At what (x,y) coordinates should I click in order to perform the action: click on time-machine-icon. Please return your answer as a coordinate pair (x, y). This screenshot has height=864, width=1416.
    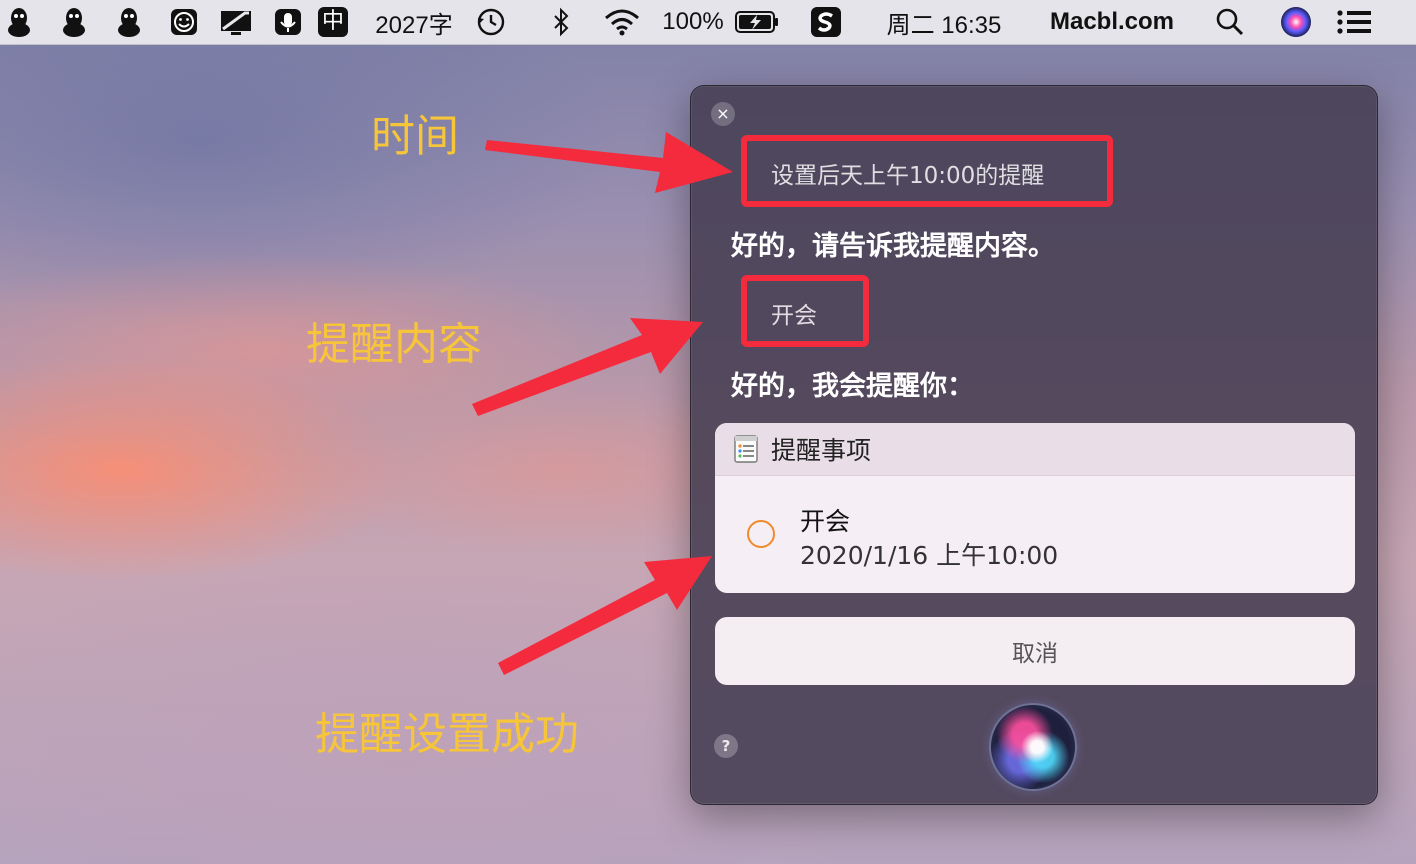
    Looking at the image, I should click on (491, 22).